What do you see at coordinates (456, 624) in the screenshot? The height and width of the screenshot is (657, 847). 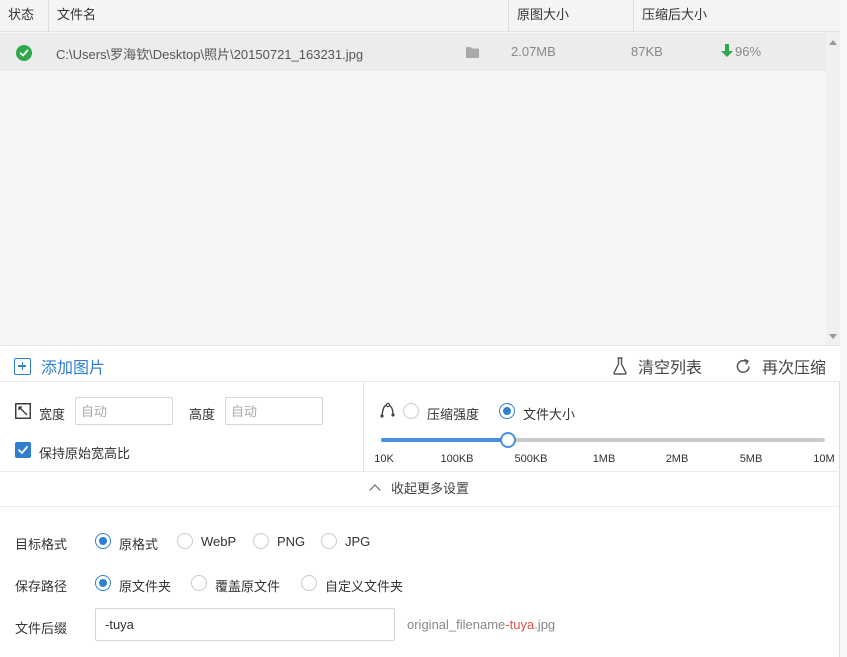 I see `preview-basename: original_filename` at bounding box center [456, 624].